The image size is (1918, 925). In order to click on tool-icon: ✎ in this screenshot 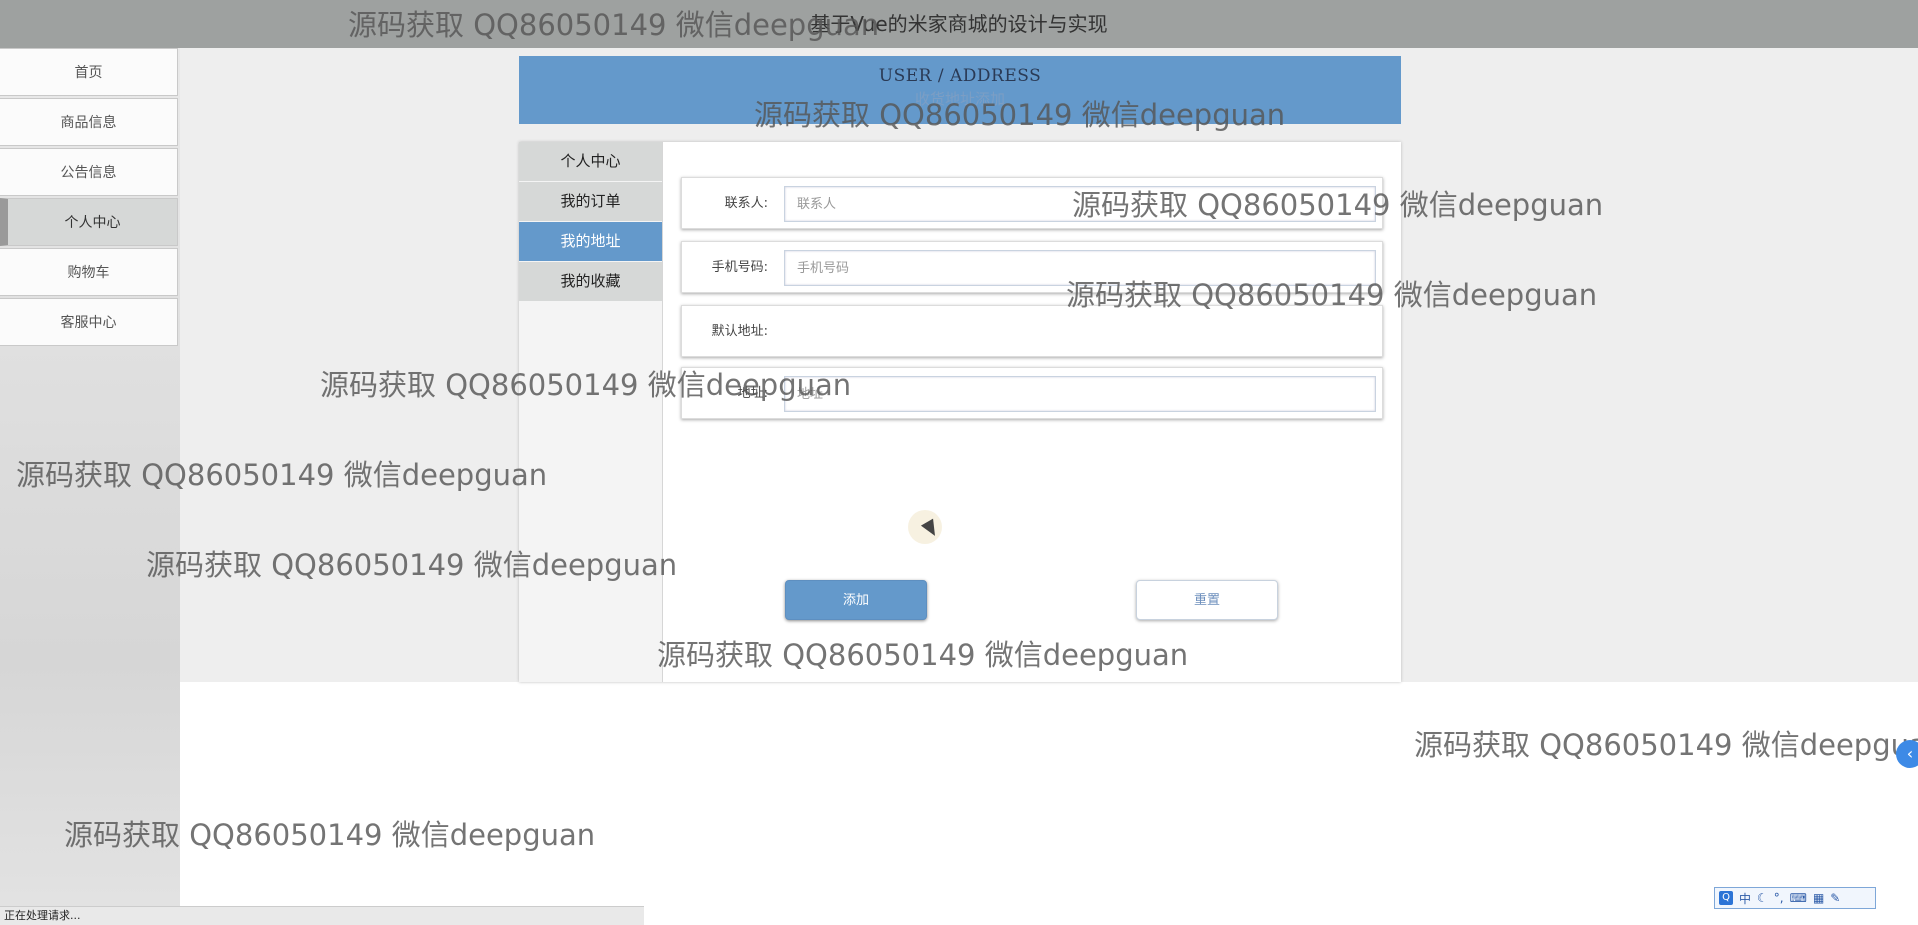, I will do `click(1835, 898)`.